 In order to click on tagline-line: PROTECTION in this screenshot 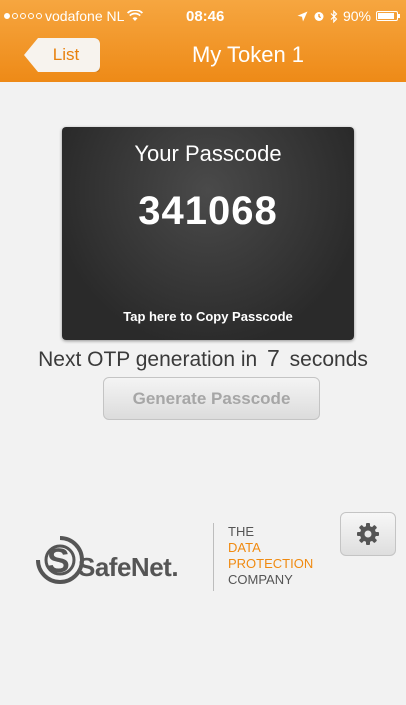, I will do `click(271, 563)`.